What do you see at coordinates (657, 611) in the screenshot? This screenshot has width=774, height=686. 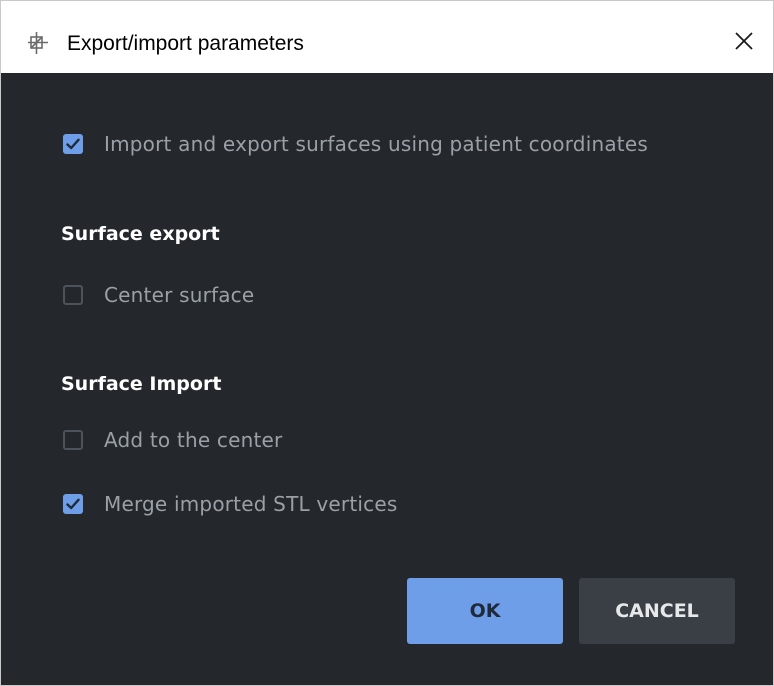 I see `cancel-button: CANCEL` at bounding box center [657, 611].